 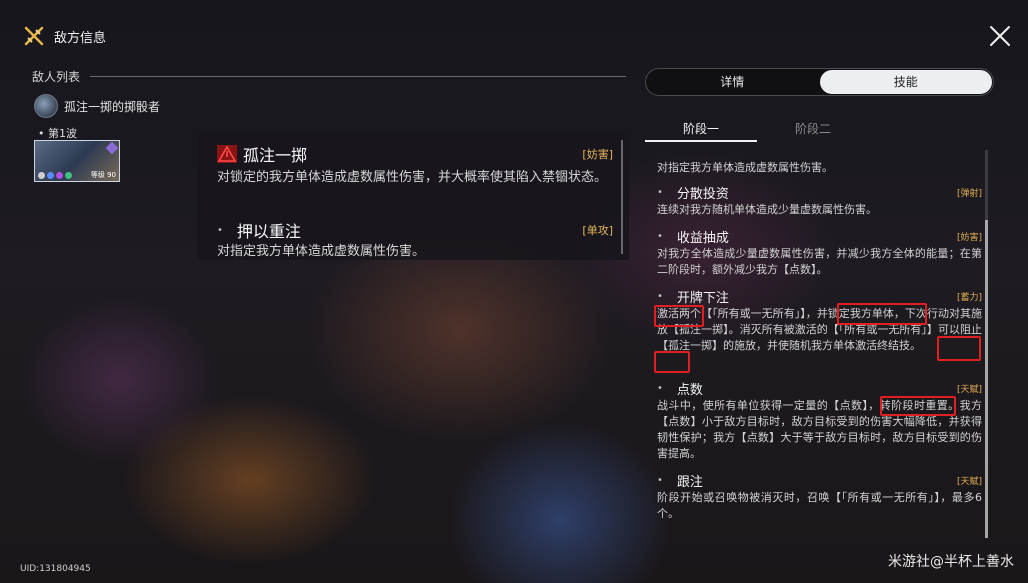 What do you see at coordinates (732, 82) in the screenshot?
I see `tab-details: 详情` at bounding box center [732, 82].